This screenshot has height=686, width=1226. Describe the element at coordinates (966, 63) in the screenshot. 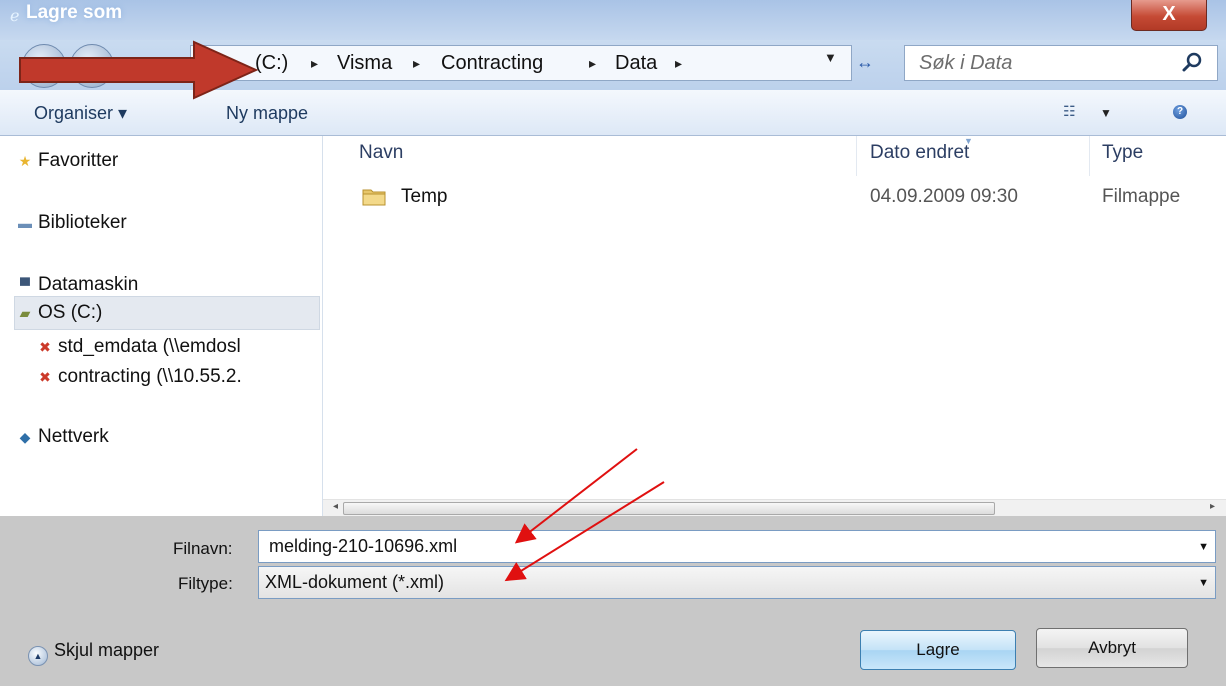

I see `search-placeholder: Søk i Data` at that location.